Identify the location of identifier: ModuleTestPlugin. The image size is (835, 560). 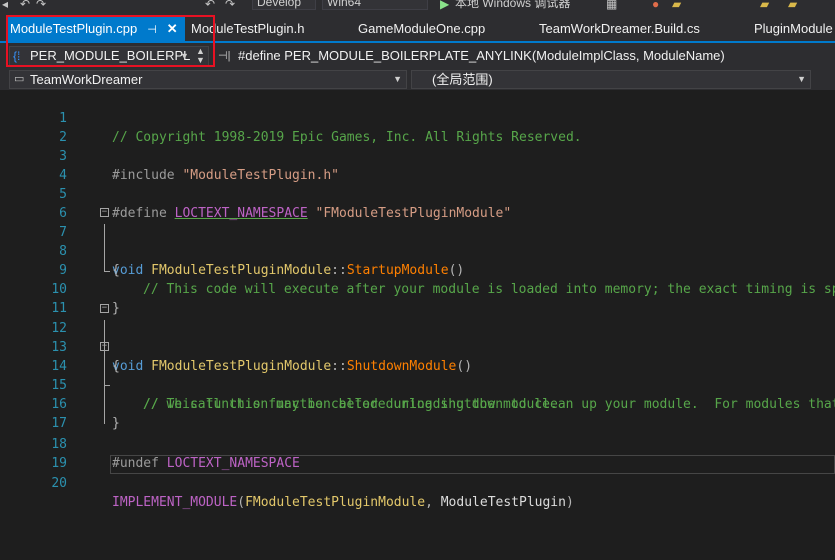
(503, 502).